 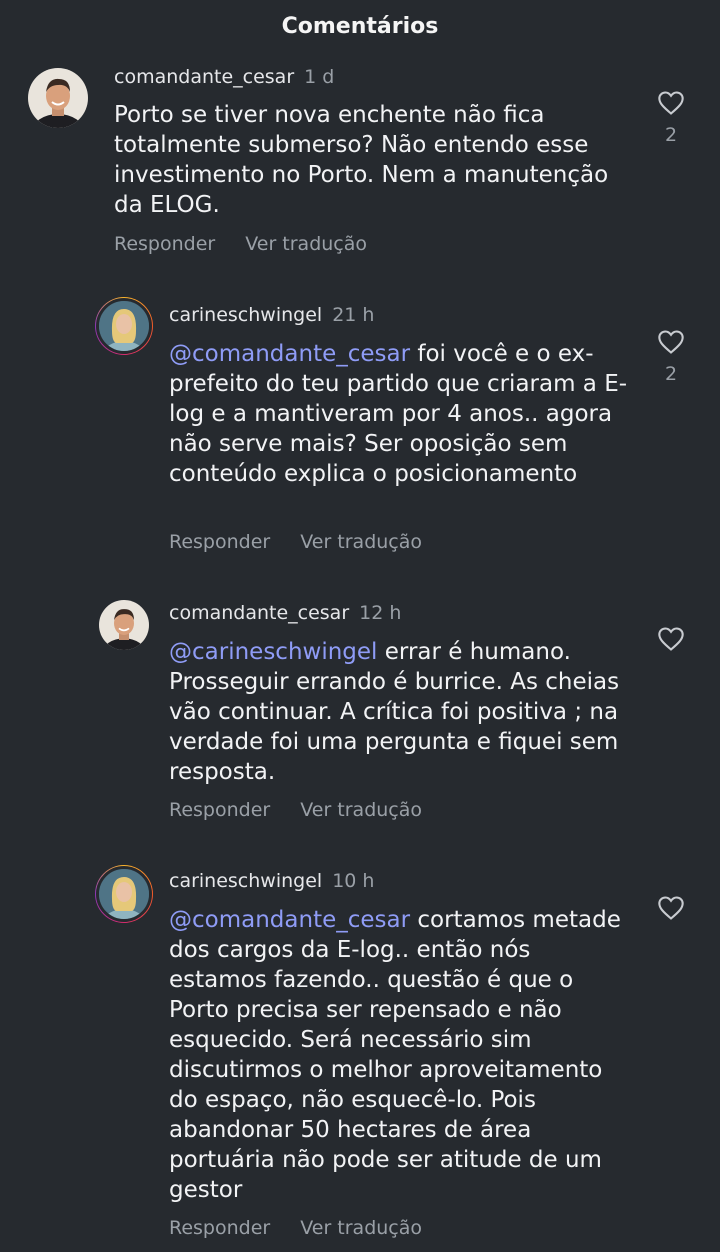 I want to click on comment-timestamp: 21 h, so click(x=353, y=315).